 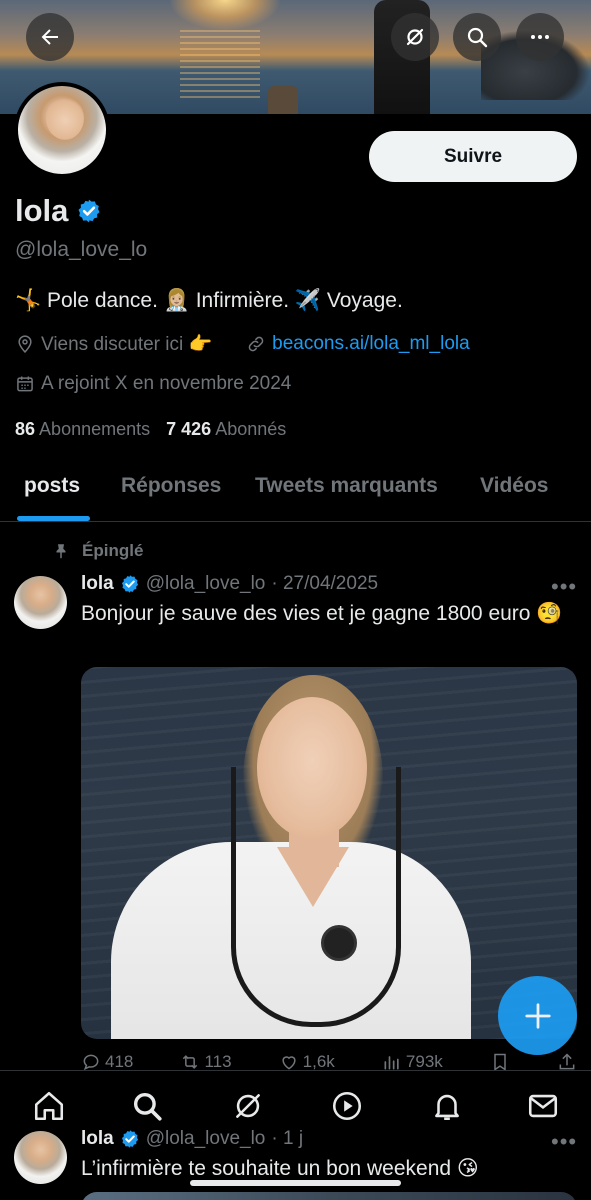 I want to click on tweet-time: · 27/04/2025, so click(x=325, y=583).